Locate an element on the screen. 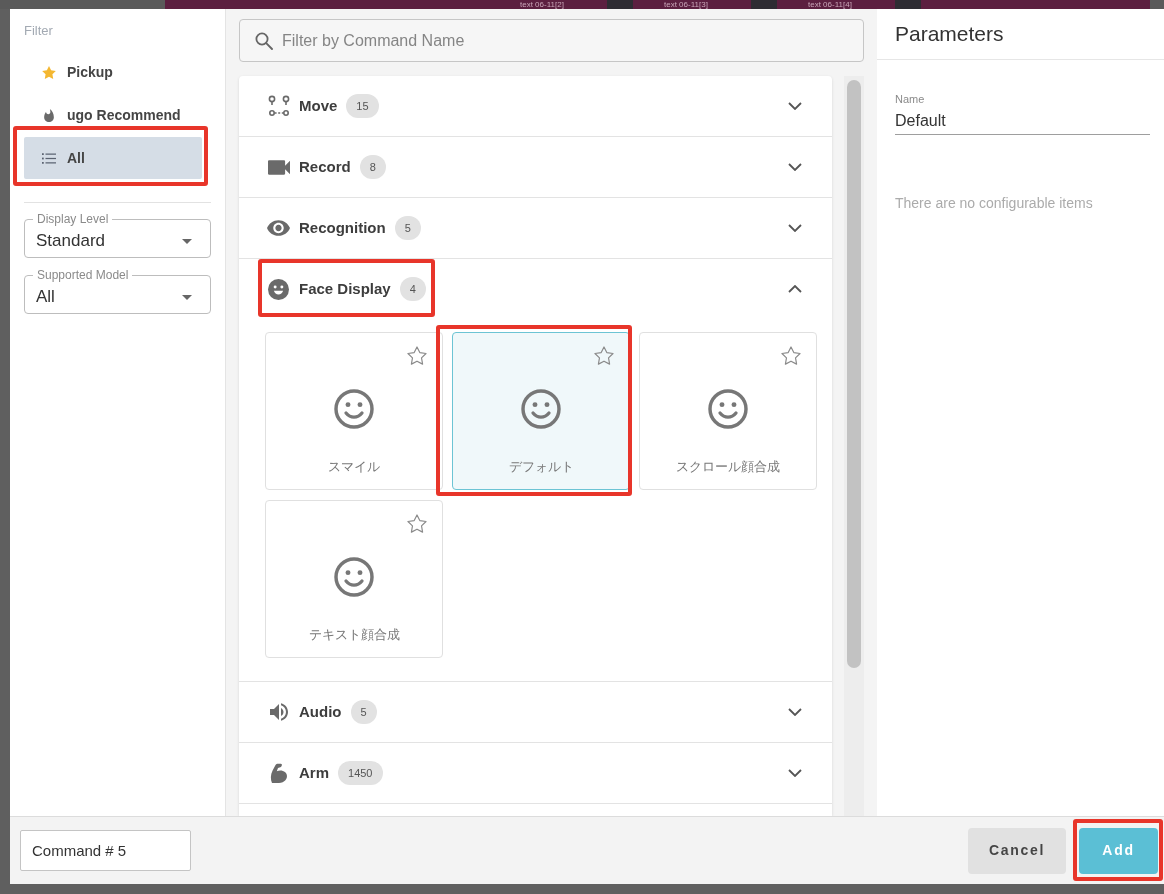 The height and width of the screenshot is (894, 1164). panel-title: Parameters is located at coordinates (949, 34).